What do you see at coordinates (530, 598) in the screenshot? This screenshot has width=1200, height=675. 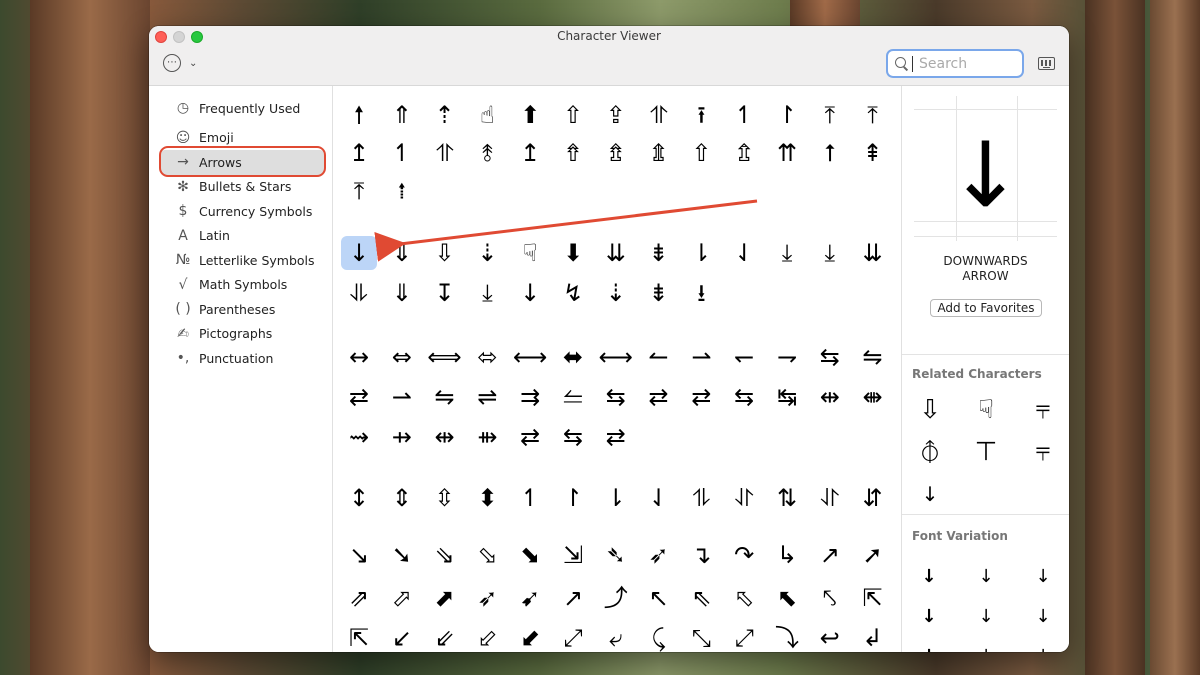 I see `character-cell: ➹` at bounding box center [530, 598].